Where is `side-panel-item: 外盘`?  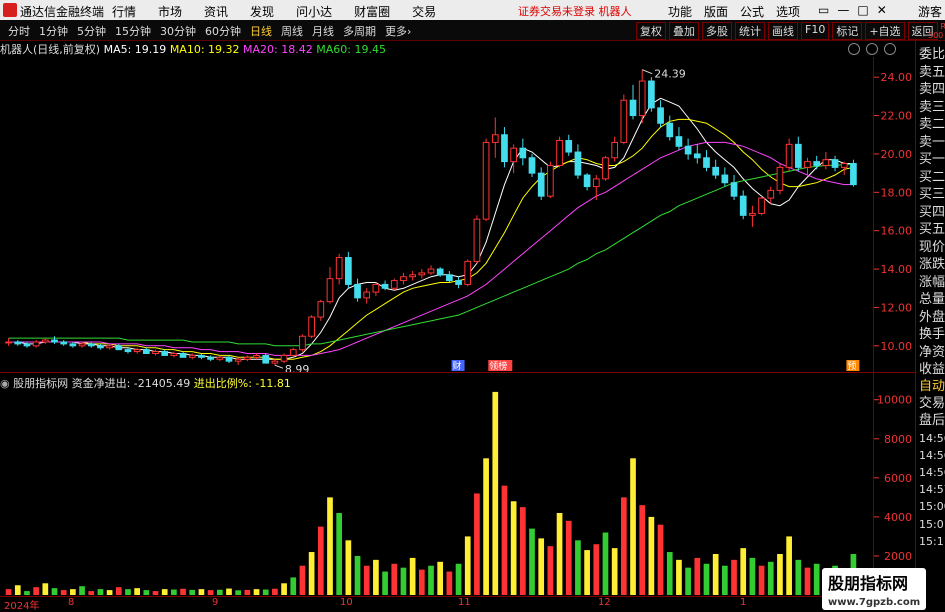 side-panel-item: 外盘 is located at coordinates (932, 318).